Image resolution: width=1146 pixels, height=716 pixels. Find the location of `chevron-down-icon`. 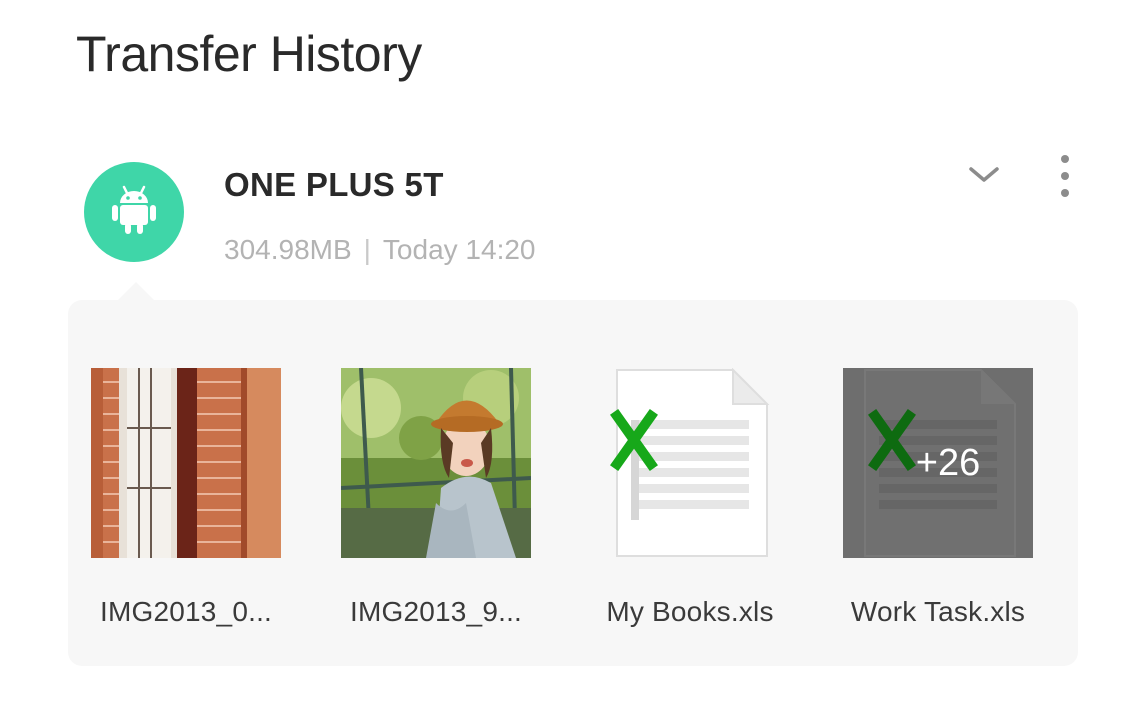

chevron-down-icon is located at coordinates (984, 177).